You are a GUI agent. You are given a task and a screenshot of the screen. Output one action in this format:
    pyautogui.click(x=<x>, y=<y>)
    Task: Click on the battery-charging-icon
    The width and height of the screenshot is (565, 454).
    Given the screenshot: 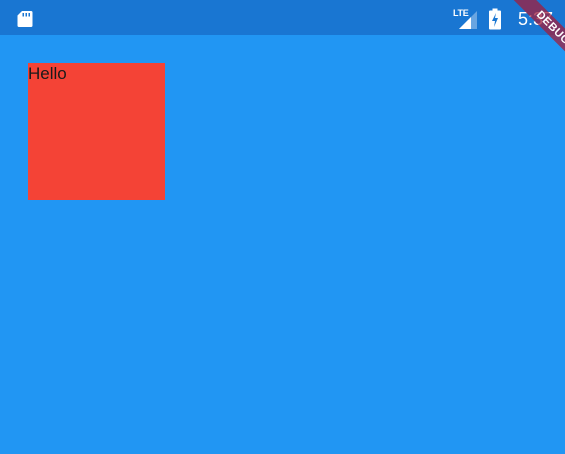 What is the action you would take?
    pyautogui.click(x=495, y=19)
    